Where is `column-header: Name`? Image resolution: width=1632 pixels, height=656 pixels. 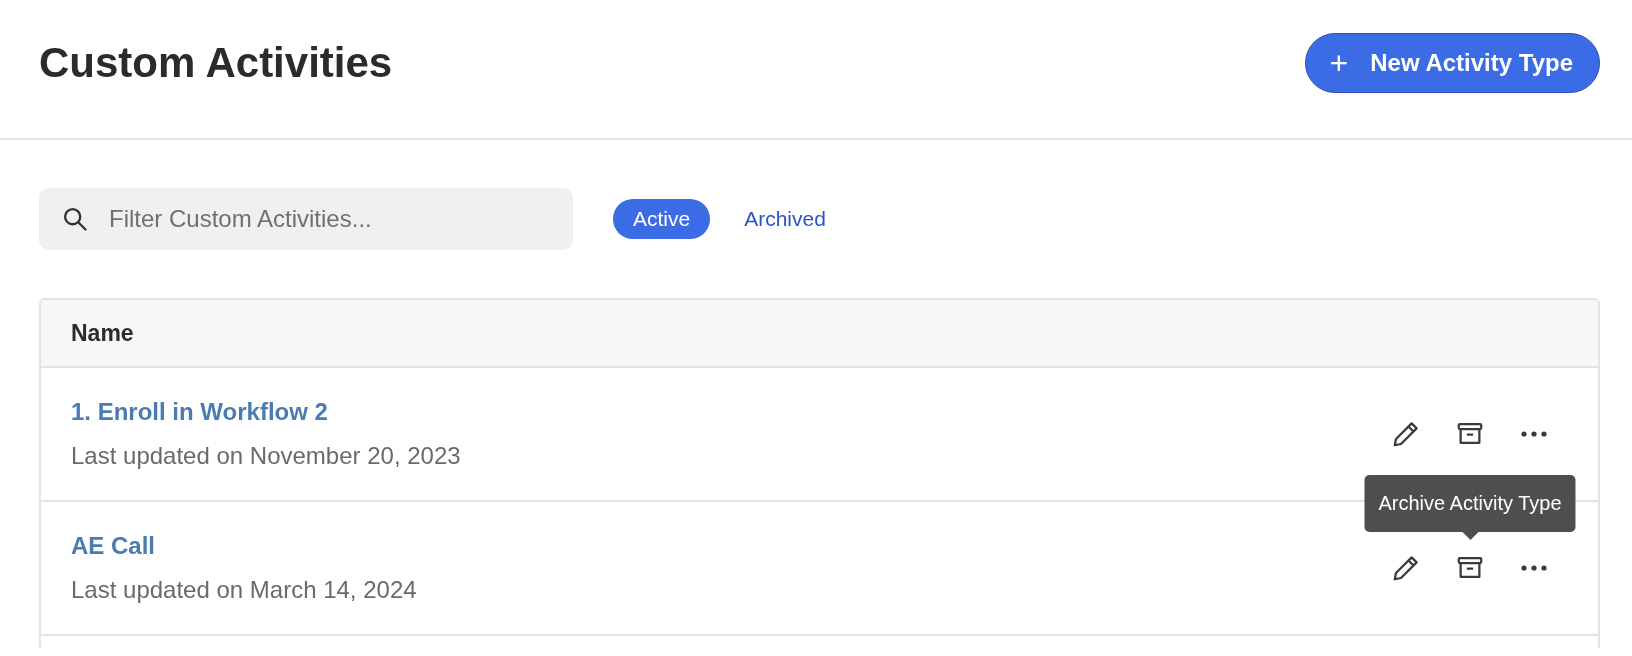
column-header: Name is located at coordinates (102, 333).